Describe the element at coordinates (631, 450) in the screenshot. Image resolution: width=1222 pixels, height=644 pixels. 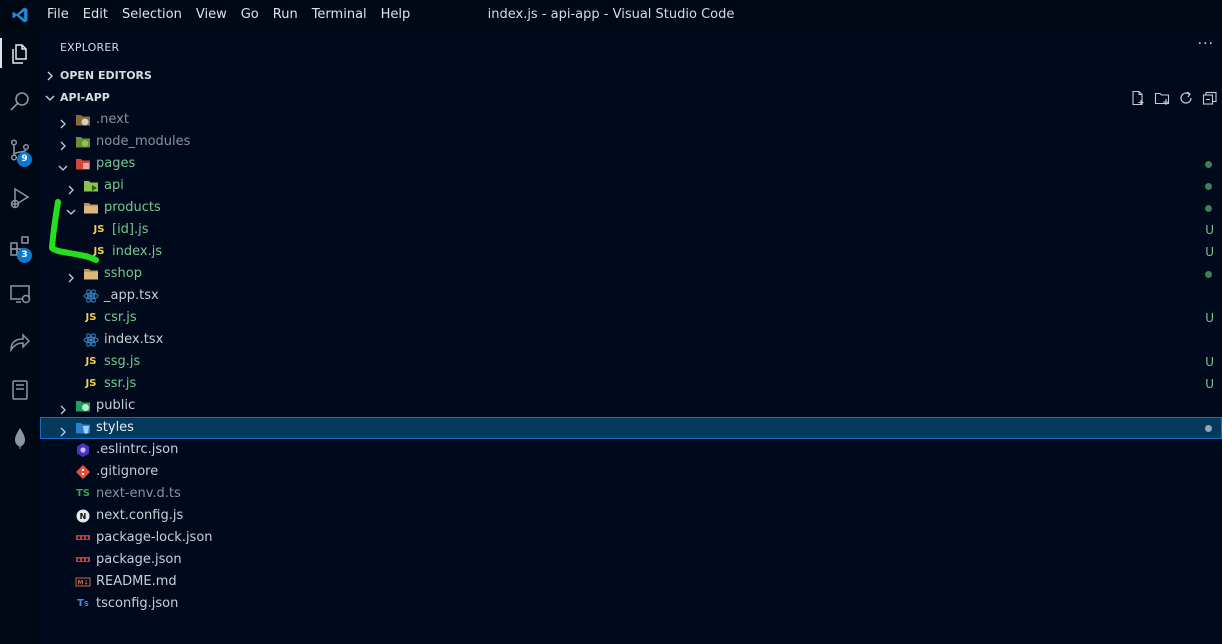
I see `tree-file-eslintrc-json: .eslintrc.json` at that location.